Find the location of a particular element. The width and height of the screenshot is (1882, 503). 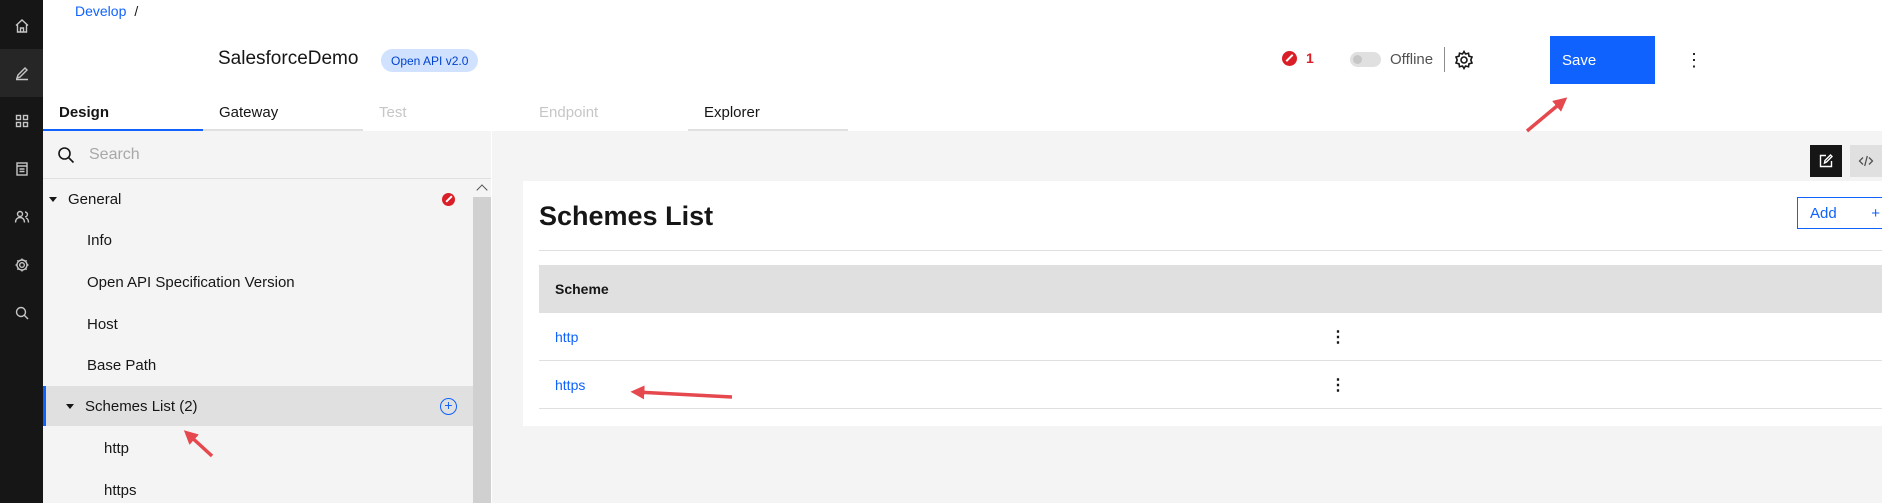

catalog-nav-button is located at coordinates (21, 169).